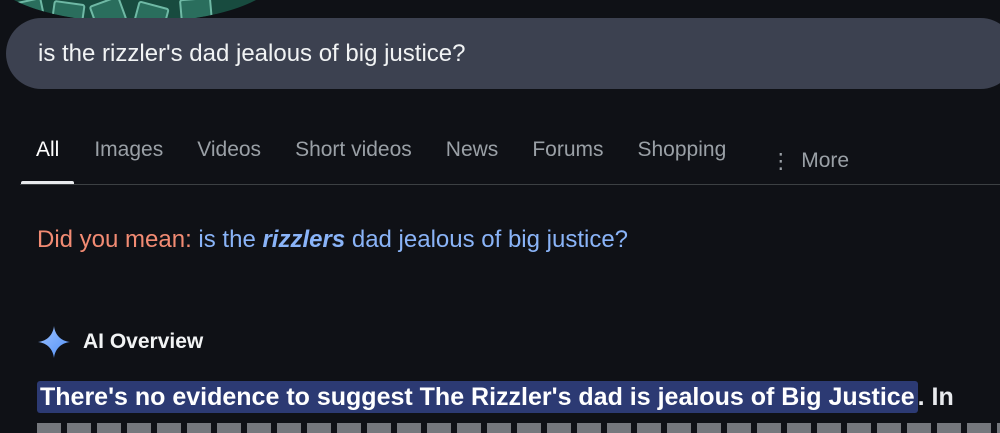 The height and width of the screenshot is (433, 1000). Describe the element at coordinates (54, 342) in the screenshot. I see `gemini-sparkle-icon` at that location.